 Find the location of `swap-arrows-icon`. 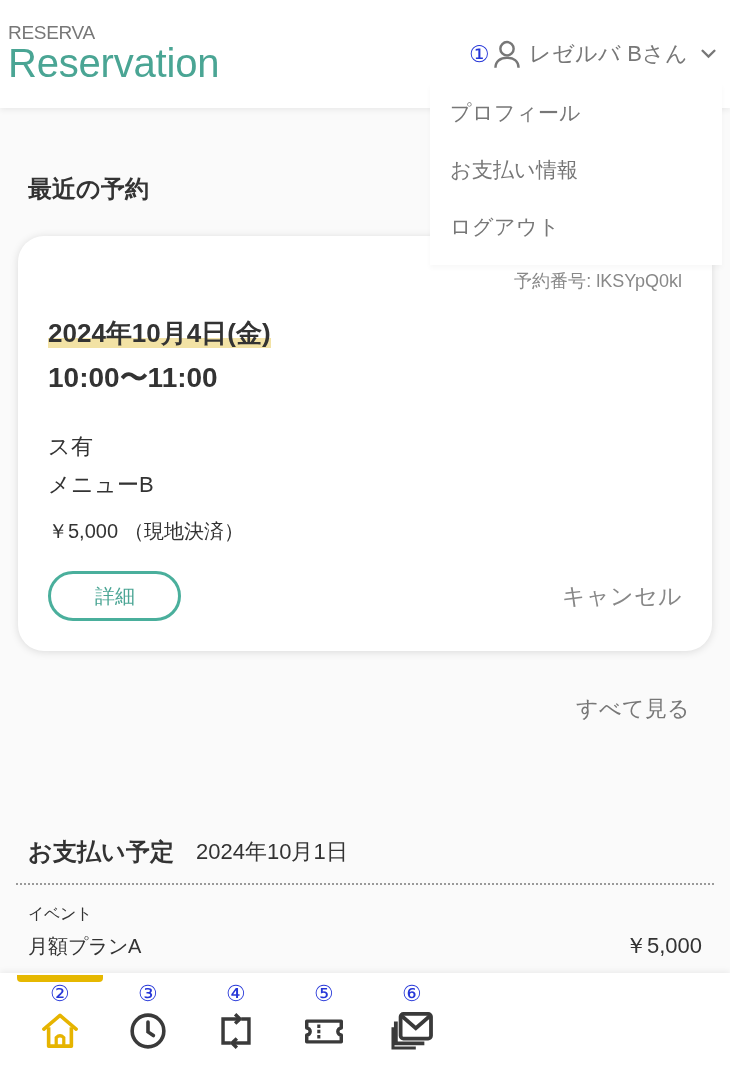

swap-arrows-icon is located at coordinates (236, 1031).